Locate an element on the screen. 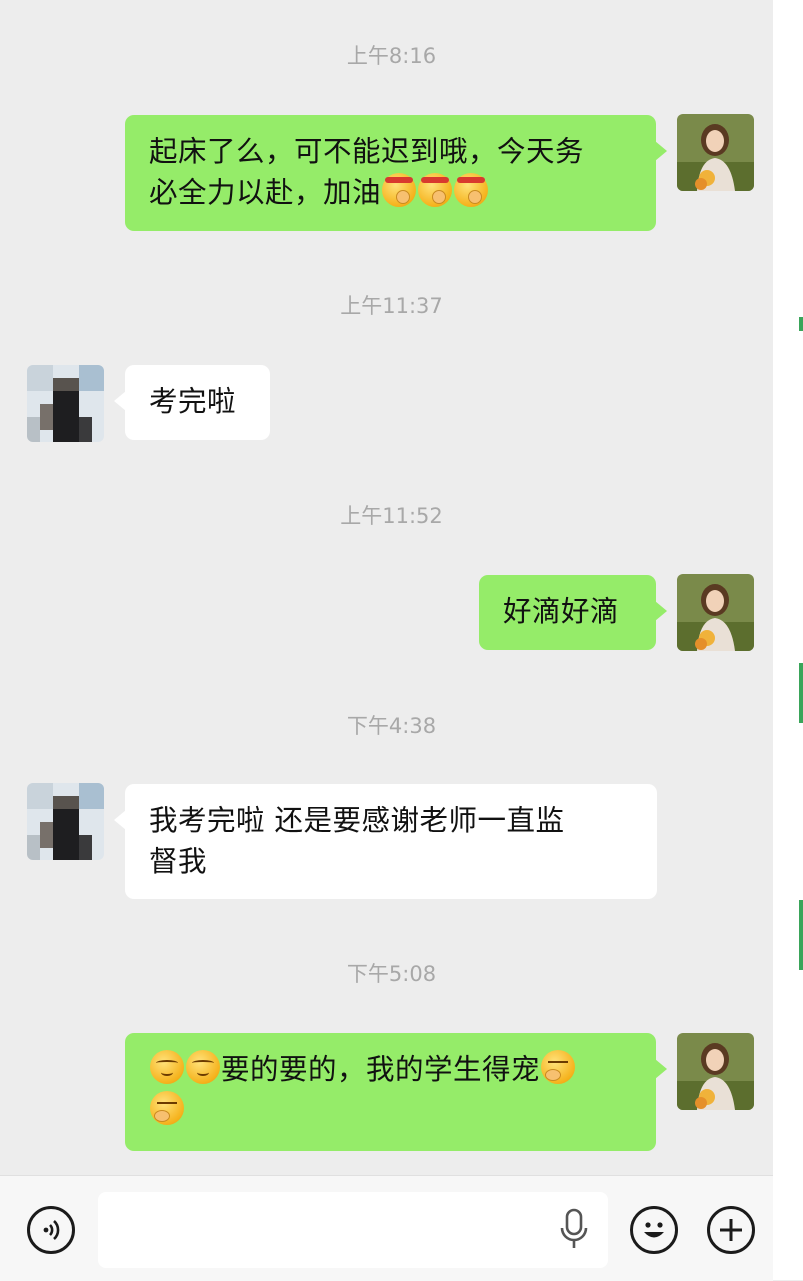  message-text: 考完啦 is located at coordinates (193, 401).